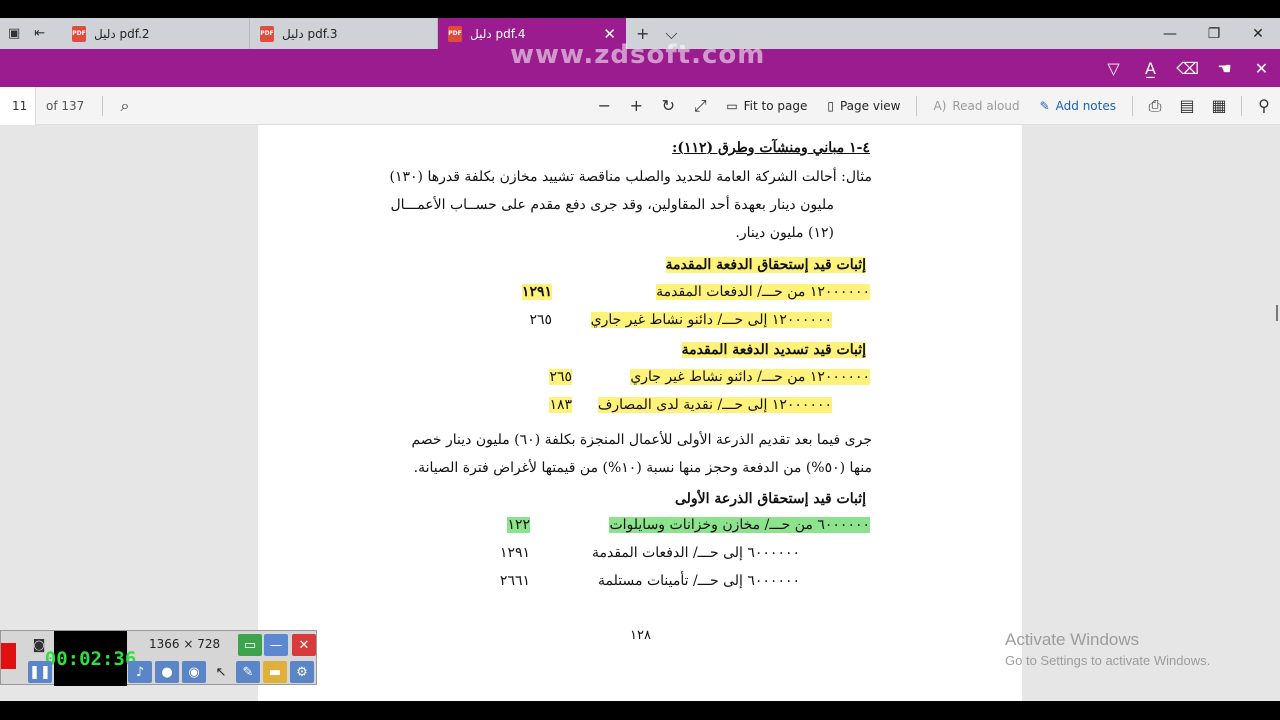 The height and width of the screenshot is (720, 1280). I want to click on save-as-icon: ▦, so click(1219, 105).